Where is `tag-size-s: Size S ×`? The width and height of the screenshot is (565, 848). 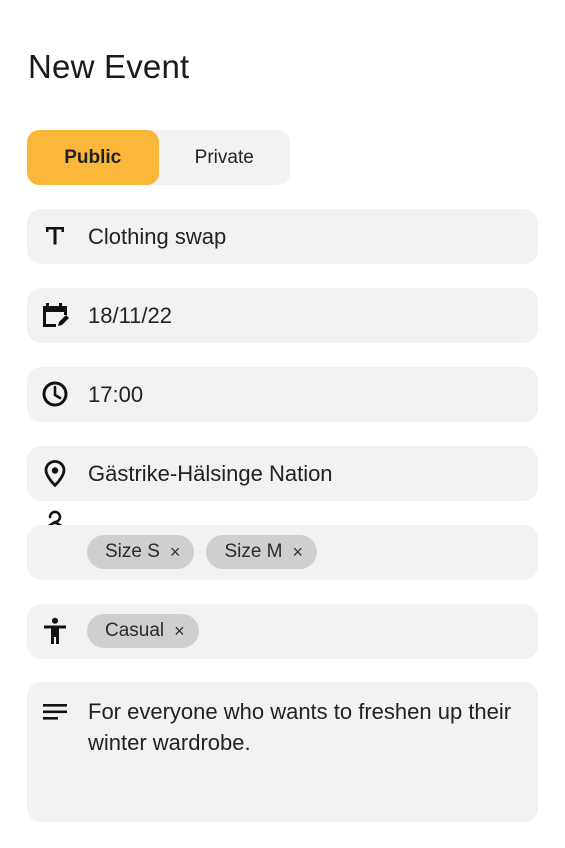
tag-size-s: Size S × is located at coordinates (141, 552).